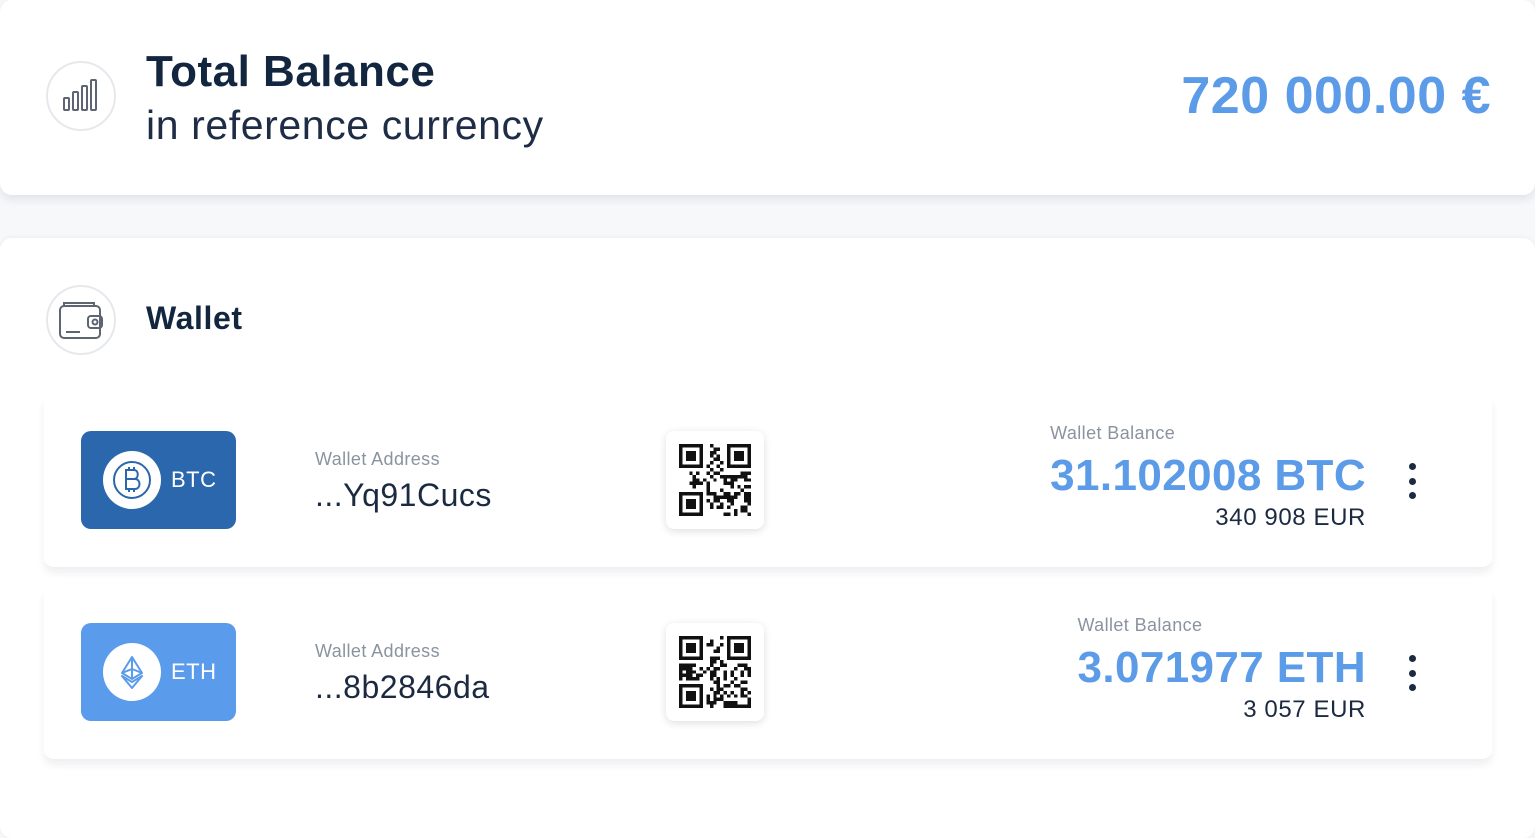 This screenshot has height=838, width=1535. Describe the element at coordinates (81, 320) in the screenshot. I see `wallet-icon` at that location.